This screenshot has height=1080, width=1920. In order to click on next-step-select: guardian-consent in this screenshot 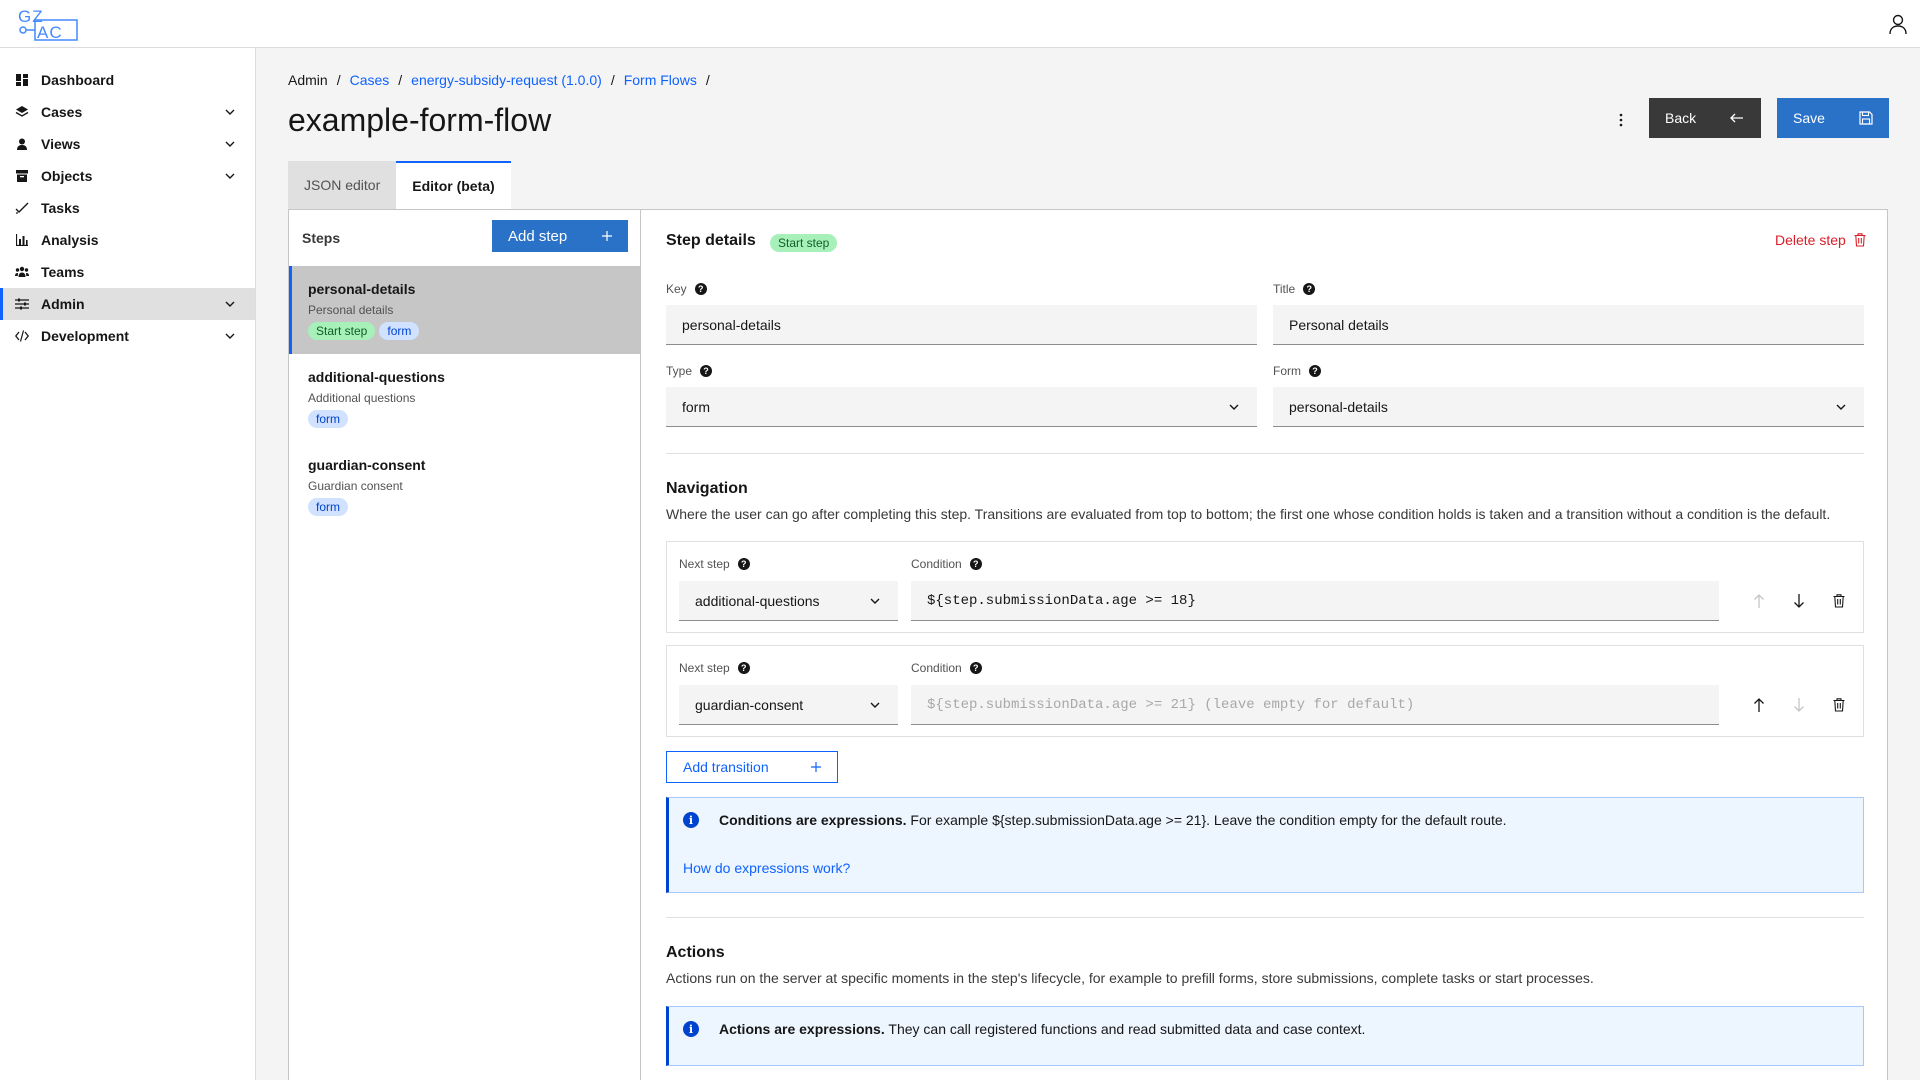, I will do `click(788, 705)`.